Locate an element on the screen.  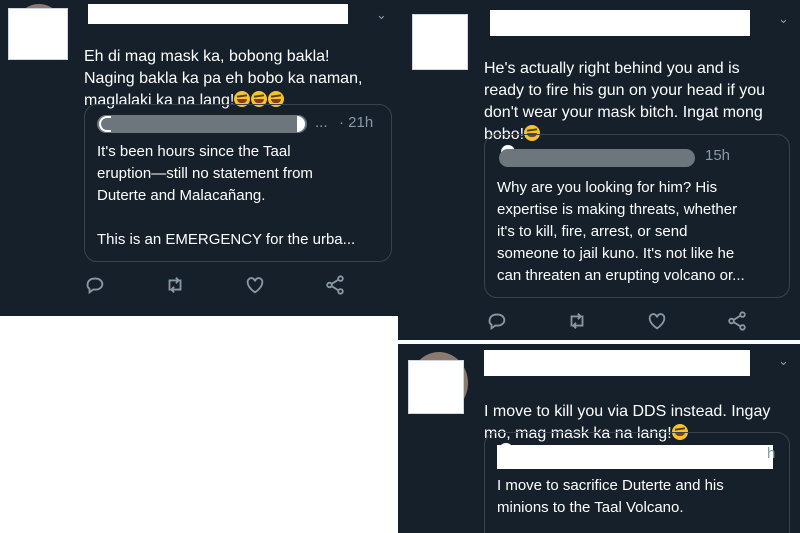
quoted-timestamp: · 21h is located at coordinates (356, 123).